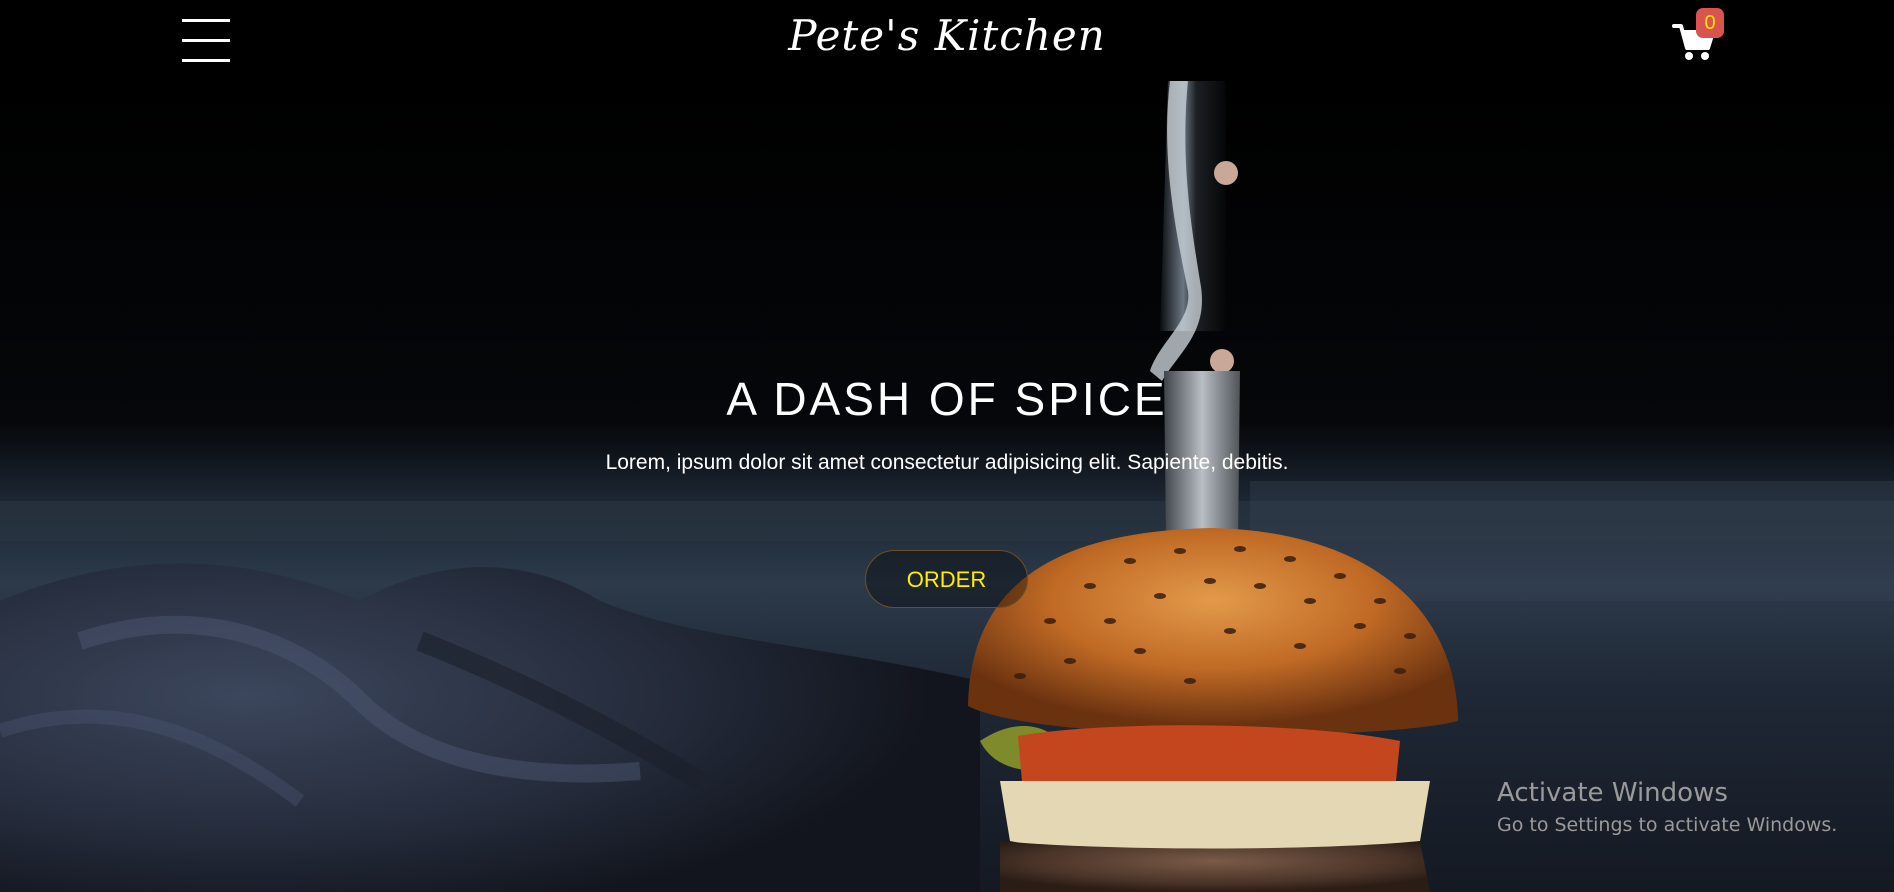 The height and width of the screenshot is (892, 1894). I want to click on hamburger-menu-icon, so click(206, 41).